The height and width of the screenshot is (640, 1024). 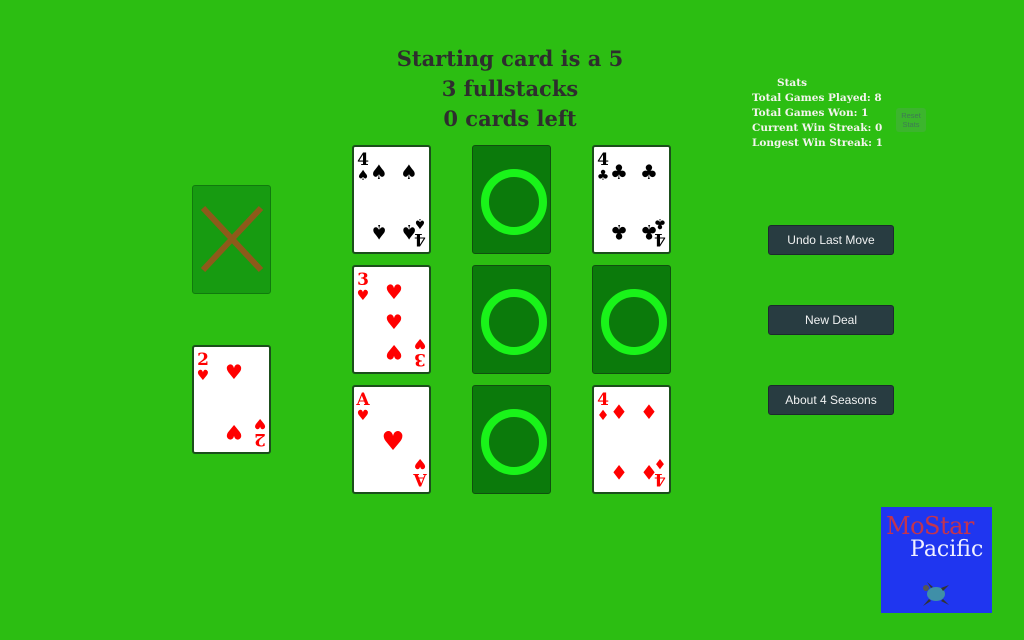 I want to click on grid-slot-1-1: 4 ♠ 4 ♠ ♠ ♠ ♠ ♠, so click(x=391, y=199).